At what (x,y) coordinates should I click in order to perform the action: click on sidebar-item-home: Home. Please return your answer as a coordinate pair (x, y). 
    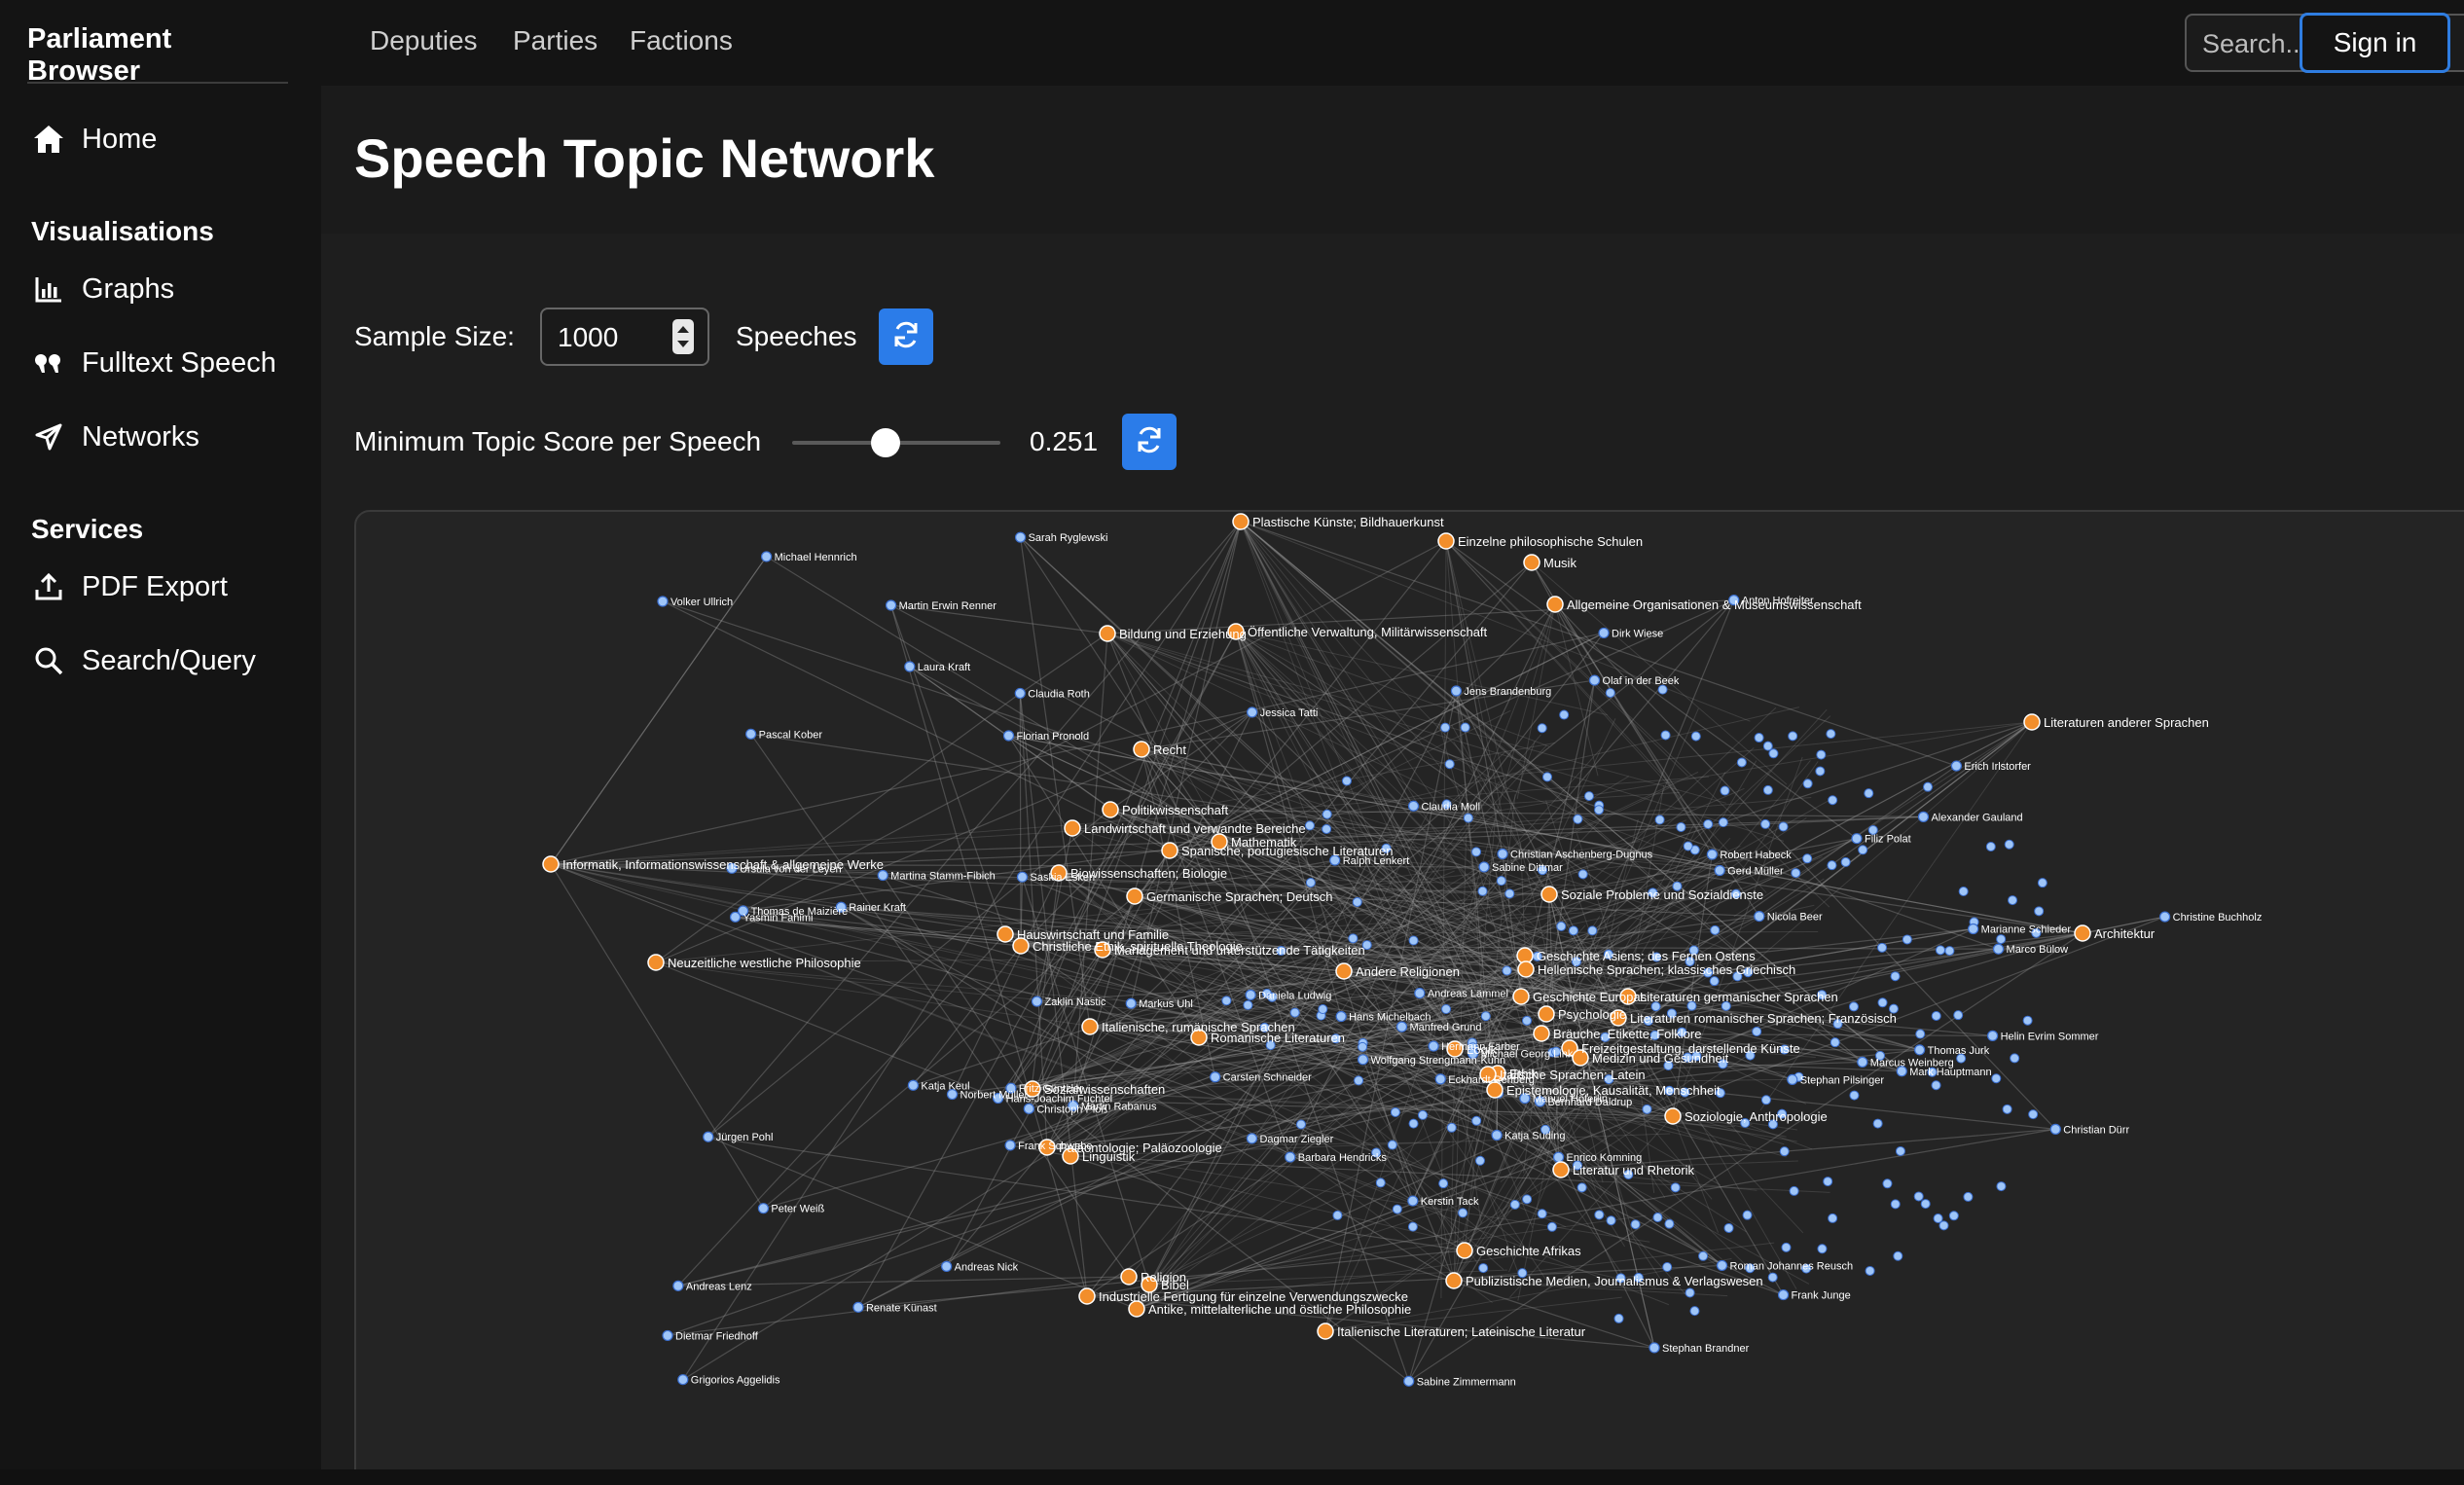
    Looking at the image, I should click on (170, 139).